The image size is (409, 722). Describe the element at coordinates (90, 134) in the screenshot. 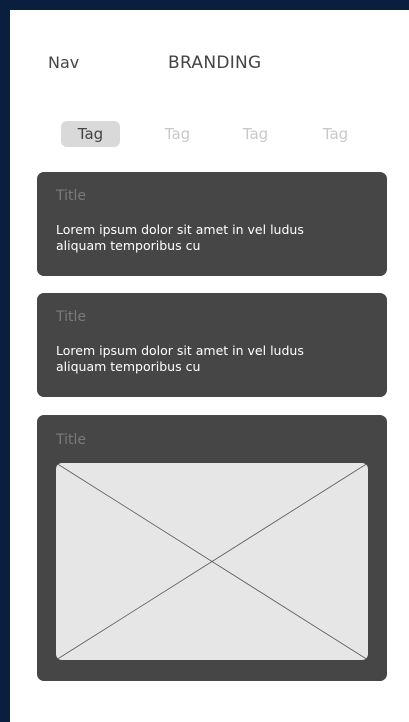

I see `tag-1: Tag` at that location.